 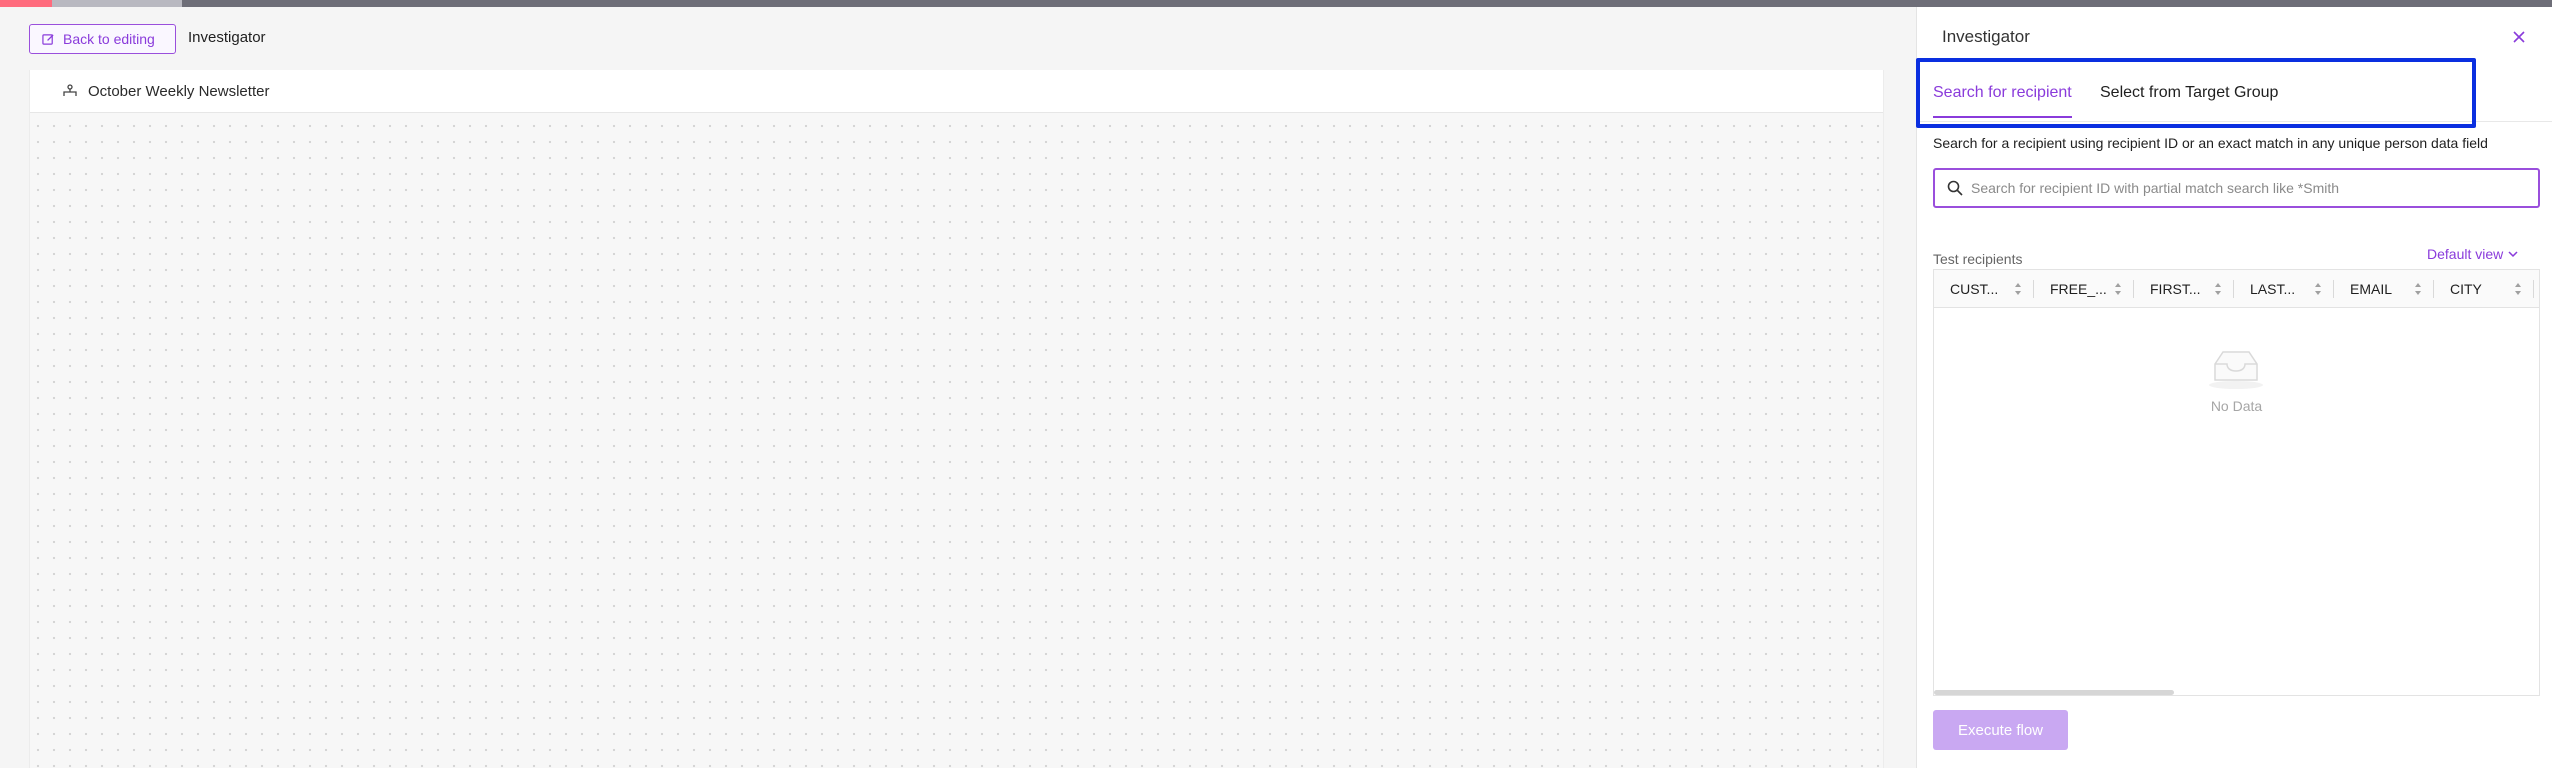 I want to click on tab-label: Search for recipient, so click(x=2002, y=92).